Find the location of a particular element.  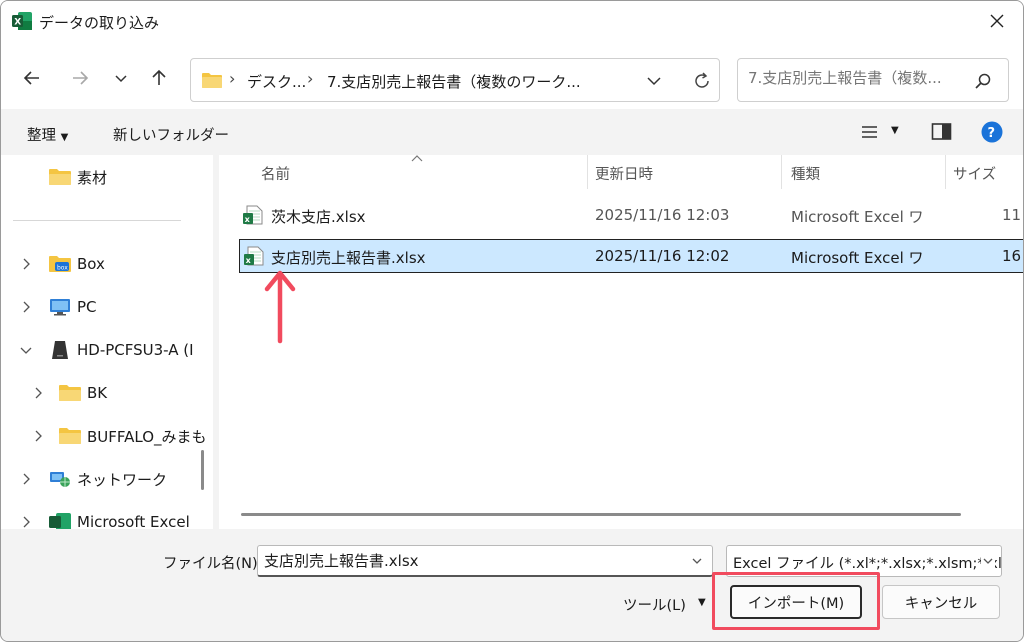

sidebar-item-microsoft-excel: Microsoft Excel is located at coordinates (107, 515).